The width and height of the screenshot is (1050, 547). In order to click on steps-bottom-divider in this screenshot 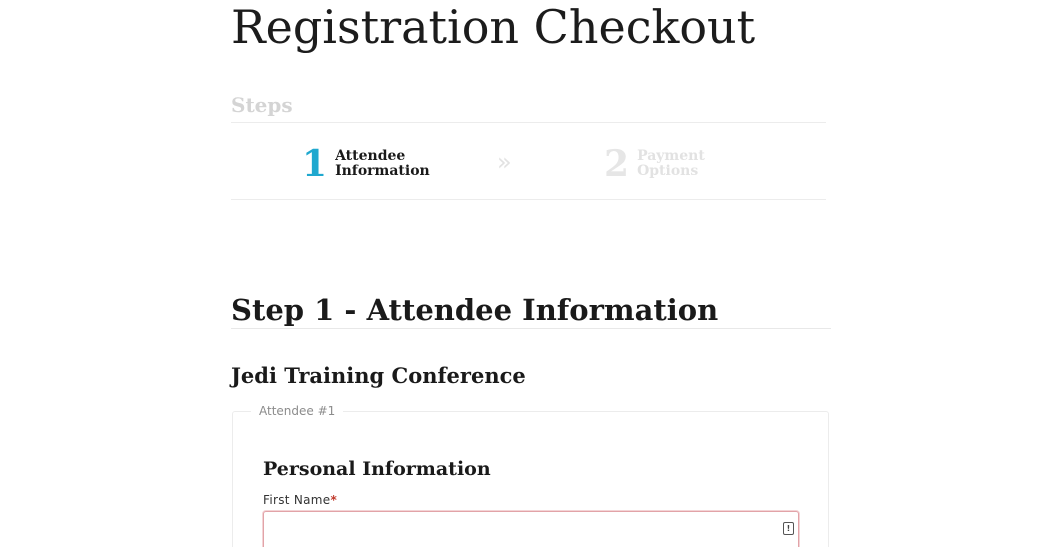, I will do `click(528, 199)`.